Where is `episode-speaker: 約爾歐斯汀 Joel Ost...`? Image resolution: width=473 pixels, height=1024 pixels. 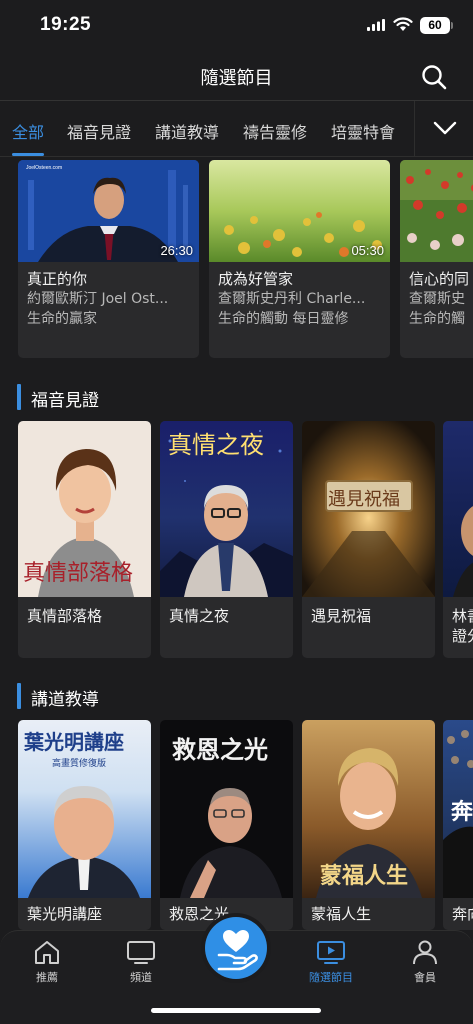
episode-speaker: 約爾歐斯汀 Joel Ost... is located at coordinates (98, 299).